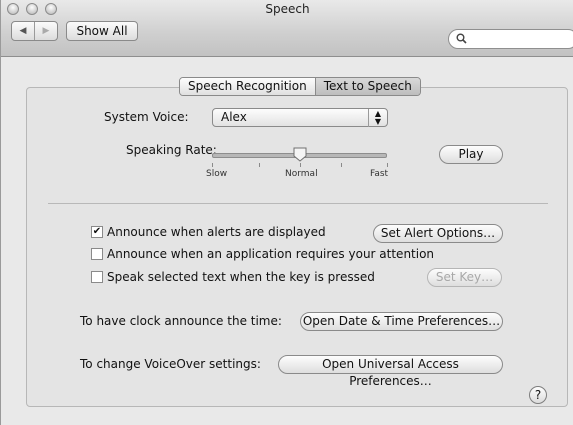  Describe the element at coordinates (300, 117) in the screenshot. I see `system-voice-select: Alex ▲ ▼` at that location.